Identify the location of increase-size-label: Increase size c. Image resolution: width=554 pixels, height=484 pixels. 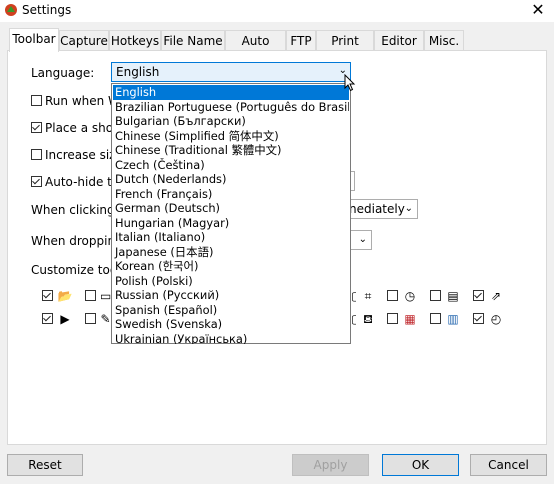
(78, 155).